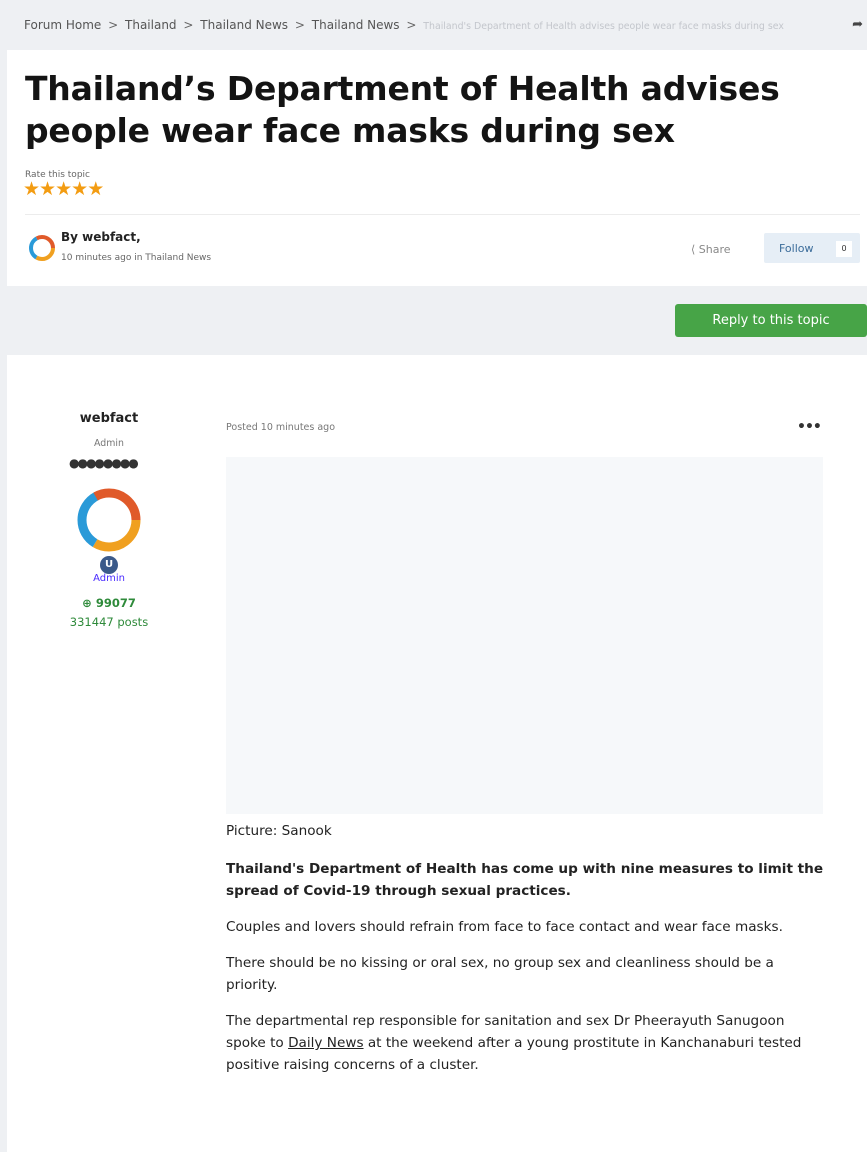 Image resolution: width=867 pixels, height=1152 pixels. I want to click on reputation-badge: ⊕ 99077, so click(109, 603).